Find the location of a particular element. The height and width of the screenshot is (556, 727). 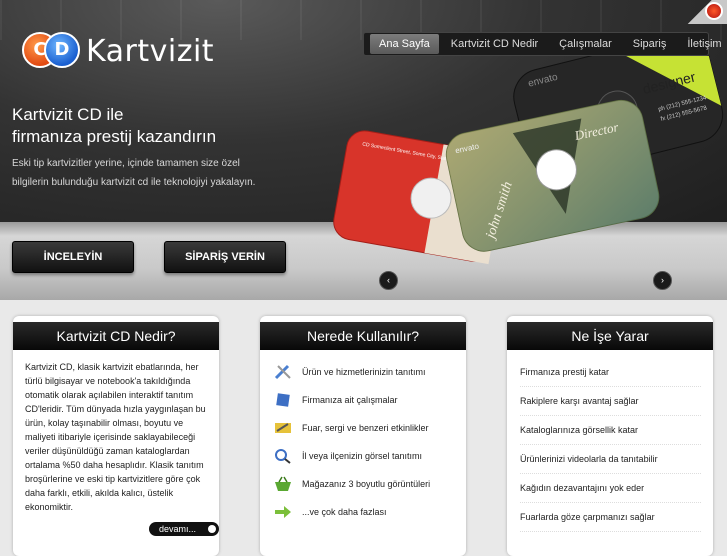

list-item: Firmanıza ait çalışmalar is located at coordinates (363, 400).